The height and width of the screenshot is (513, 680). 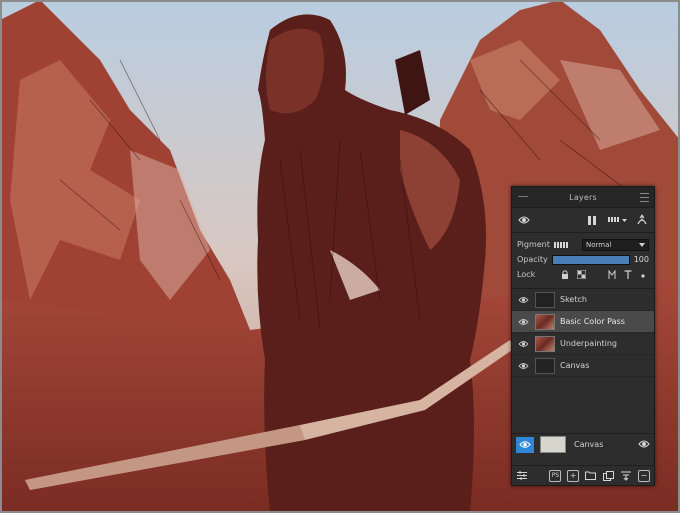 I want to click on opacity-slider, so click(x=591, y=259).